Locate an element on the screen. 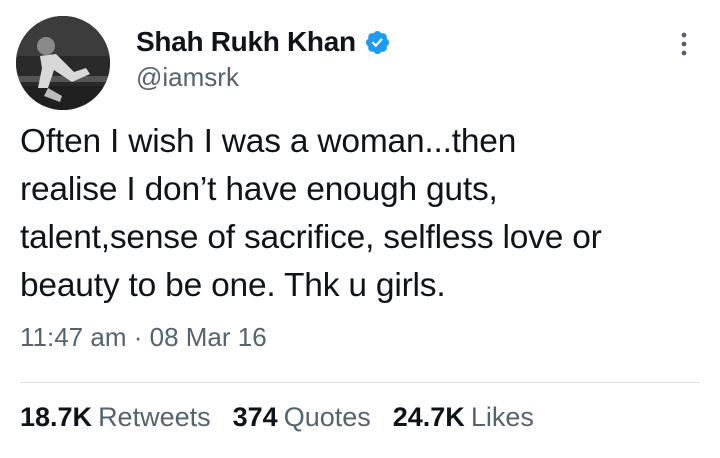 The width and height of the screenshot is (720, 458). divider is located at coordinates (360, 382).